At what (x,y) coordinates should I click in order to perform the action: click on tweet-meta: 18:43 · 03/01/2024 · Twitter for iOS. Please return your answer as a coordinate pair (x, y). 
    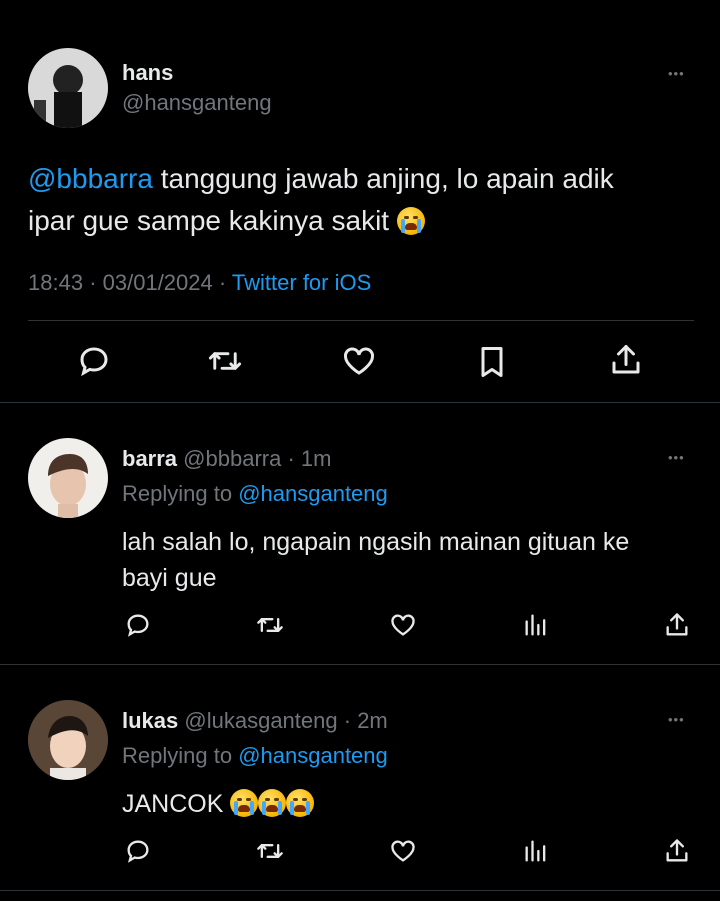
    Looking at the image, I should click on (199, 283).